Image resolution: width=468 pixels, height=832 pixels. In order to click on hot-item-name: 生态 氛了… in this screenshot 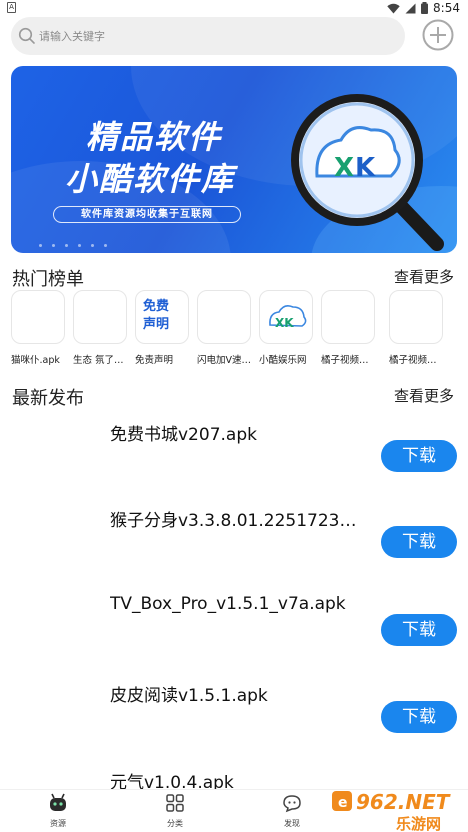, I will do `click(98, 360)`.